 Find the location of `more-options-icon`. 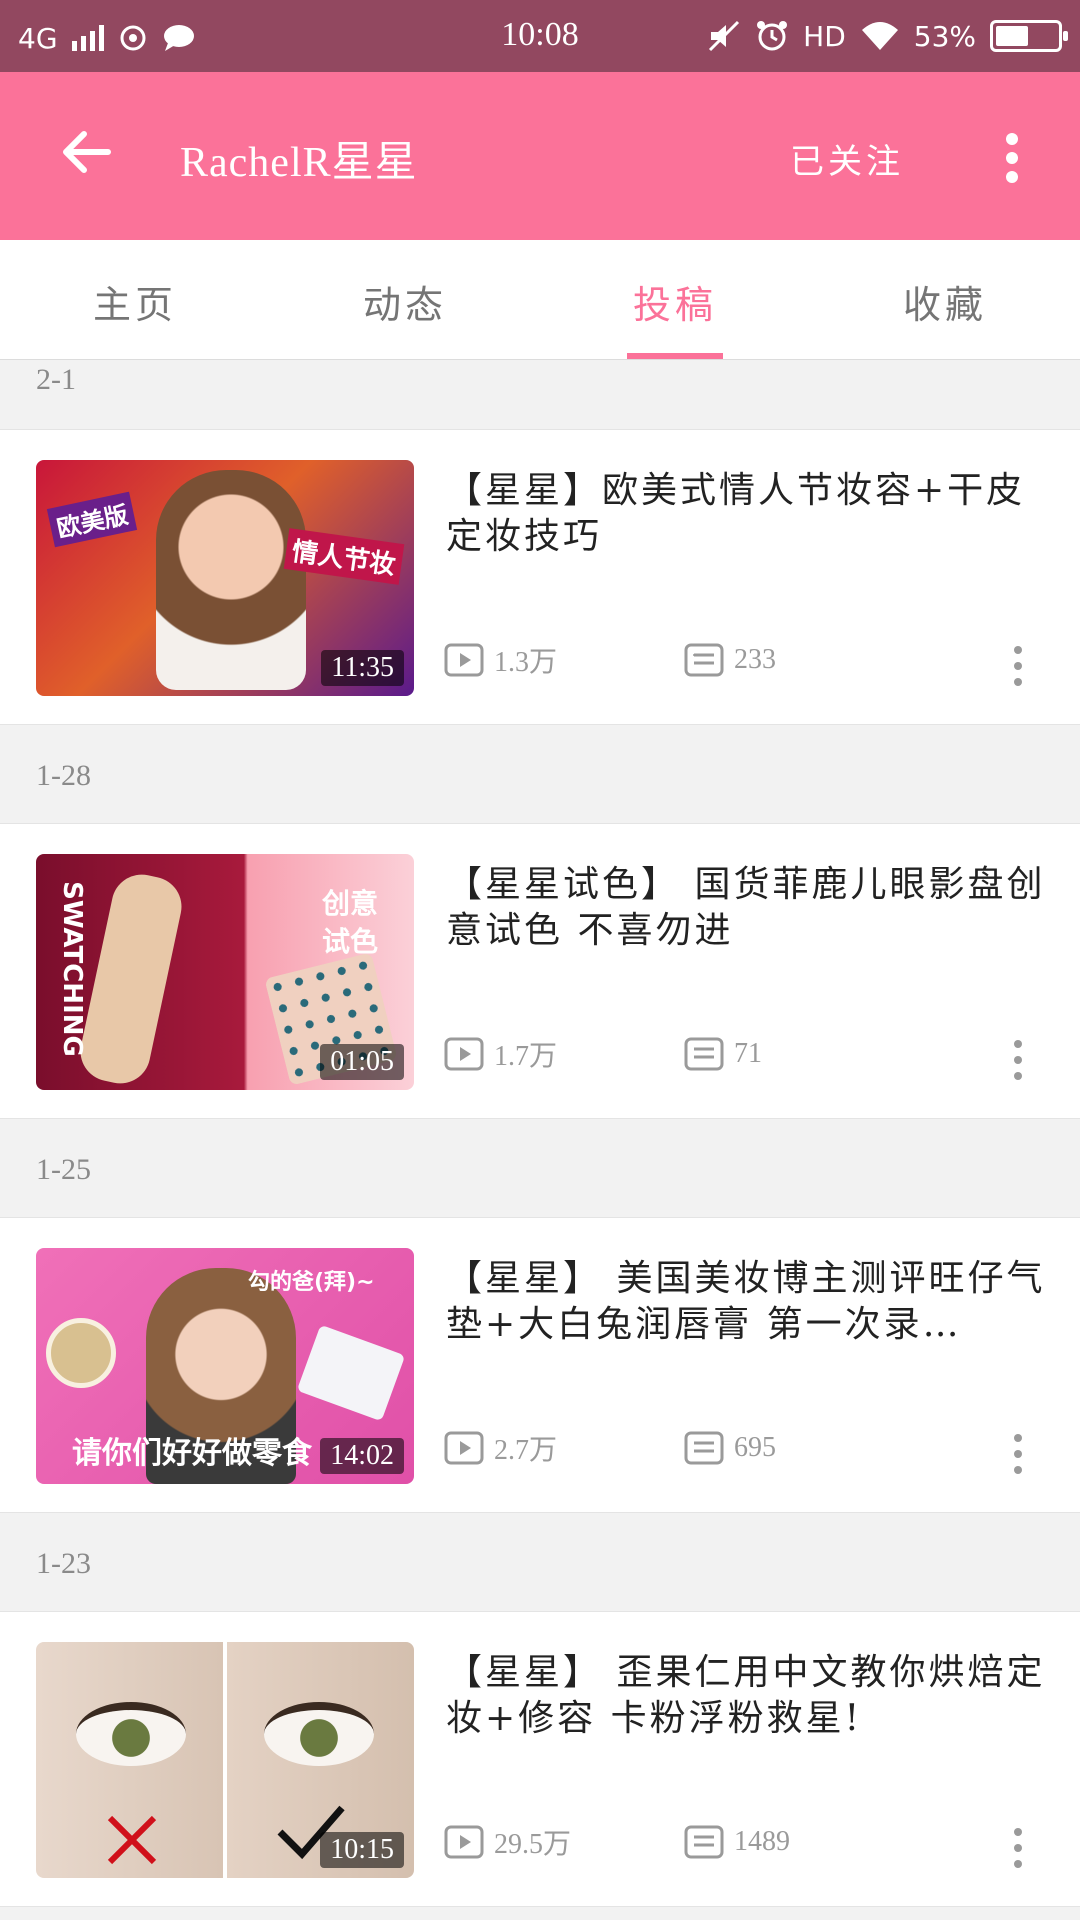

more-options-icon is located at coordinates (1012, 158).